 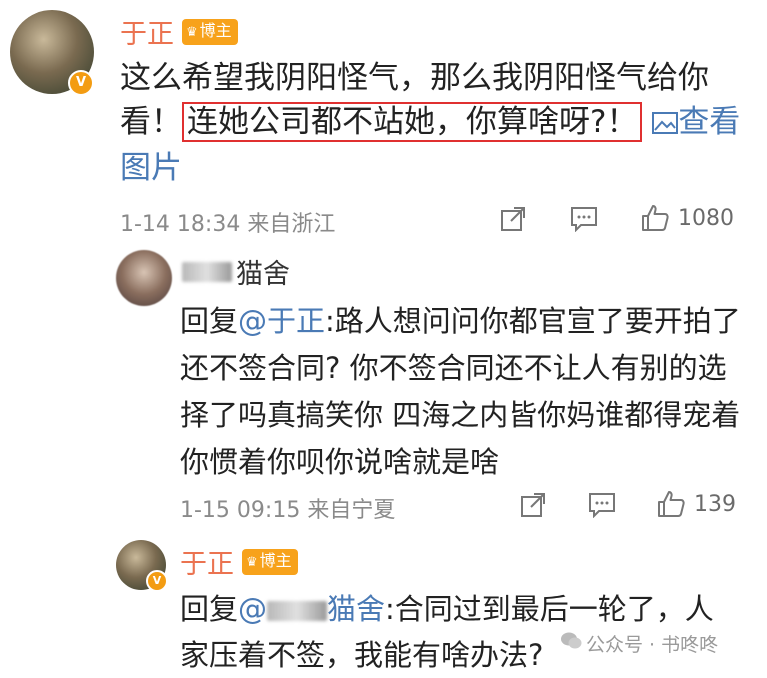 What do you see at coordinates (665, 124) in the screenshot?
I see `picture-icon` at bounding box center [665, 124].